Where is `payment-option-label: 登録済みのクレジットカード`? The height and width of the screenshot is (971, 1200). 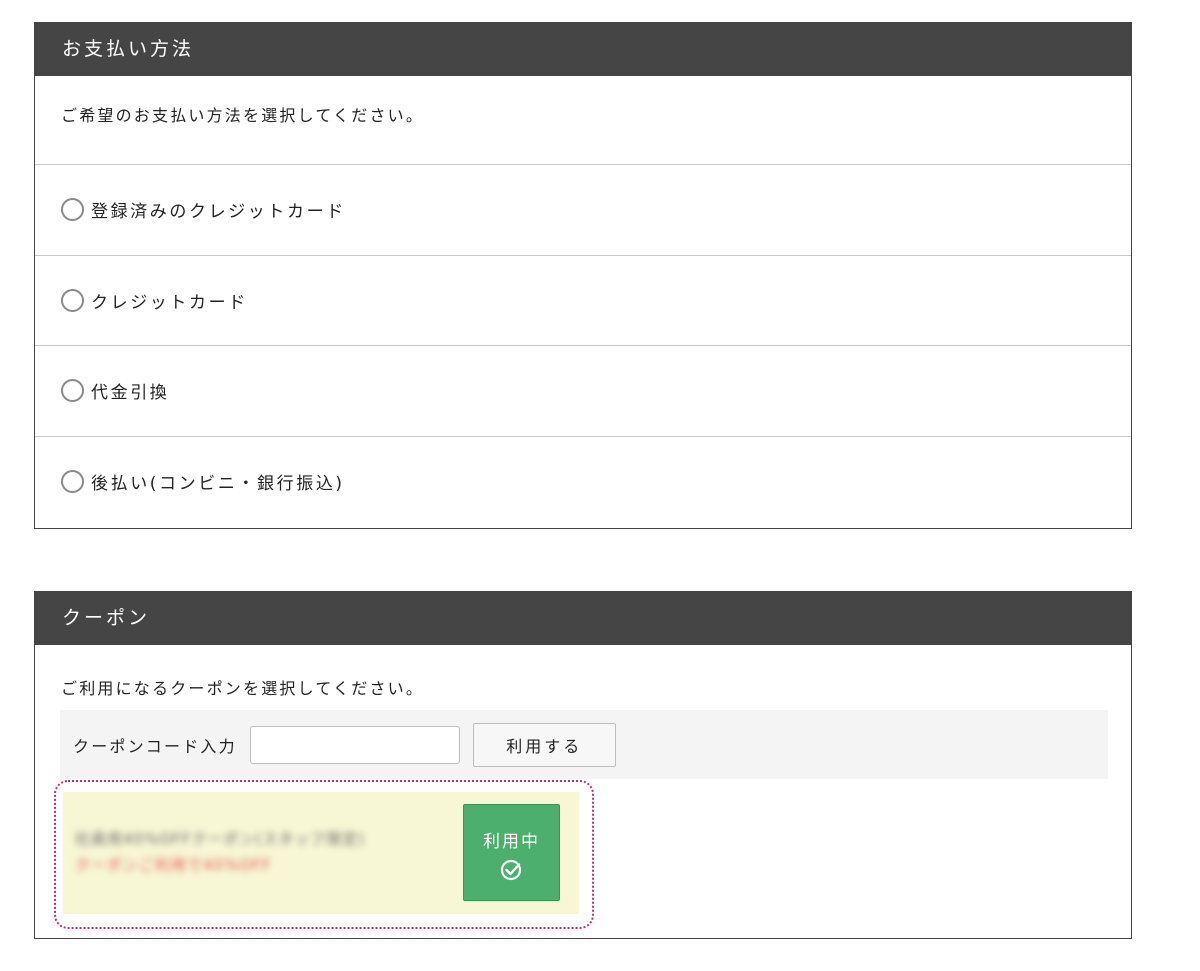
payment-option-label: 登録済みのクレジットカード is located at coordinates (218, 212).